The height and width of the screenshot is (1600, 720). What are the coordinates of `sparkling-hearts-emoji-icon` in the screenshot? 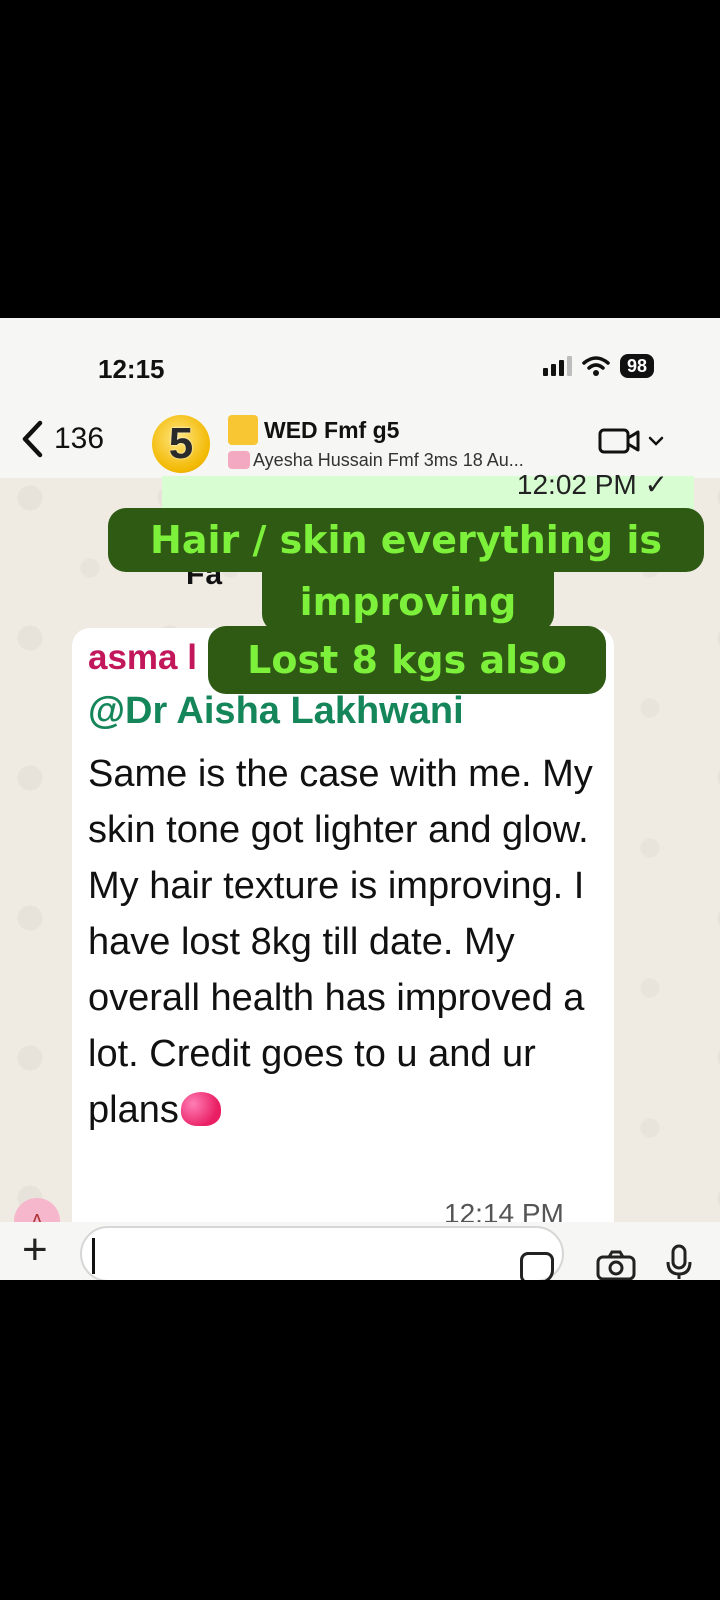 It's located at (200, 1109).